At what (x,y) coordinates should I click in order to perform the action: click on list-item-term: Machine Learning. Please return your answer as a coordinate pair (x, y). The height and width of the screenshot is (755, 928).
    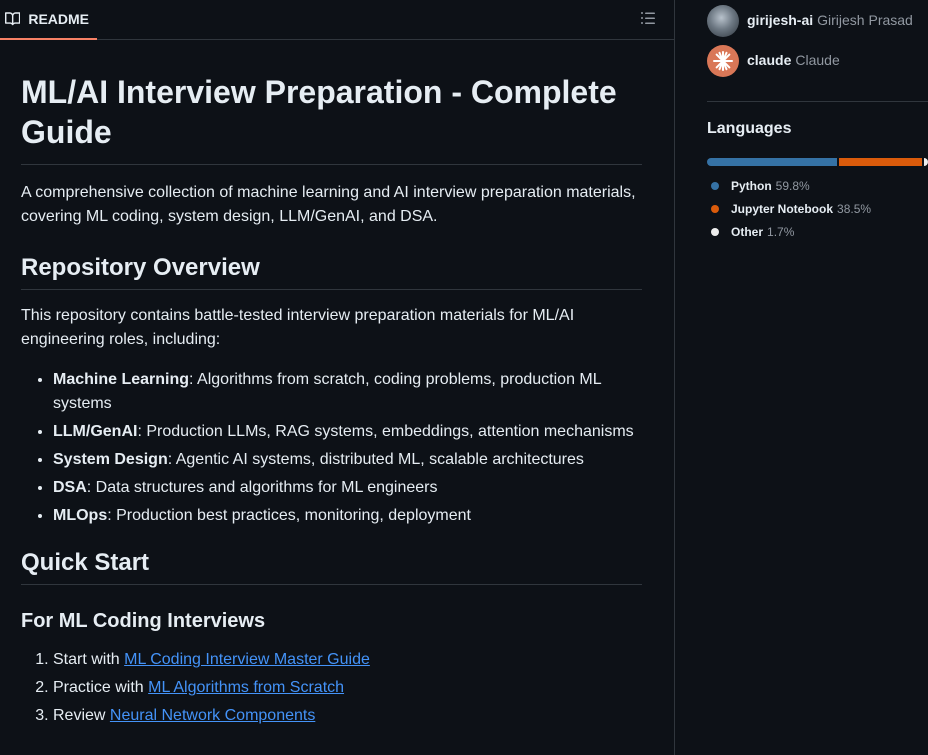
    Looking at the image, I should click on (121, 379).